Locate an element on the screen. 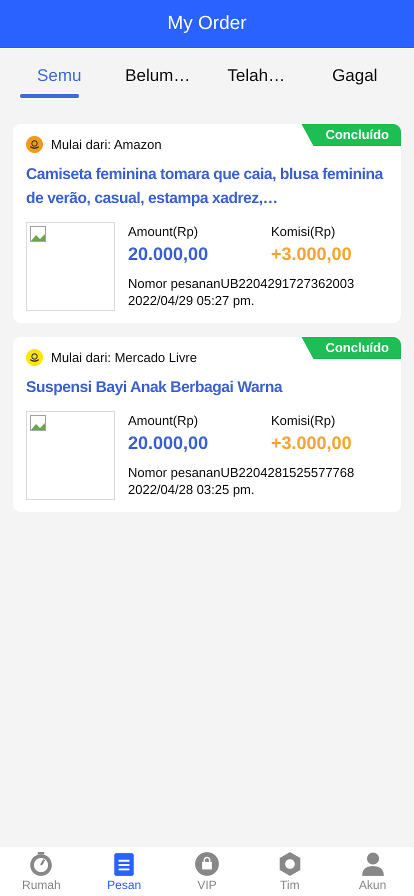 This screenshot has width=414, height=896. nav-item: Rumah is located at coordinates (41, 871).